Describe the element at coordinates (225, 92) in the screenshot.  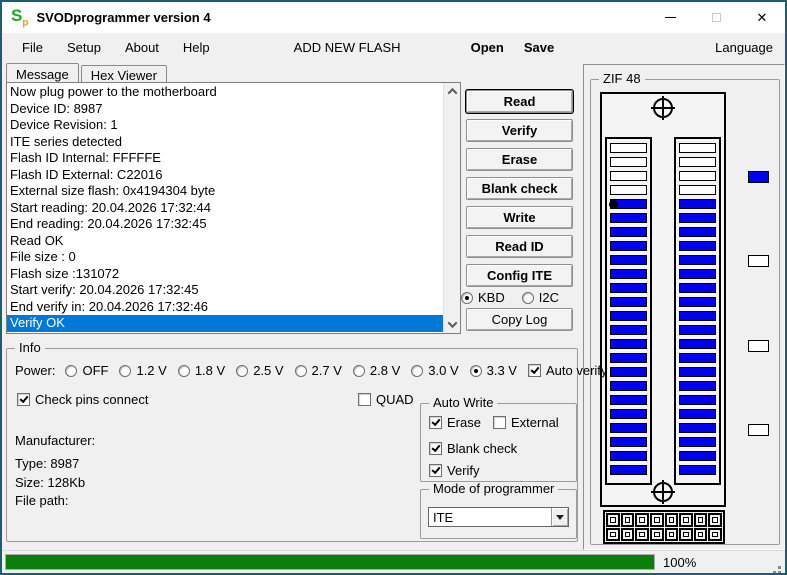
I see `log-line: Now plug power to the motherboard` at that location.